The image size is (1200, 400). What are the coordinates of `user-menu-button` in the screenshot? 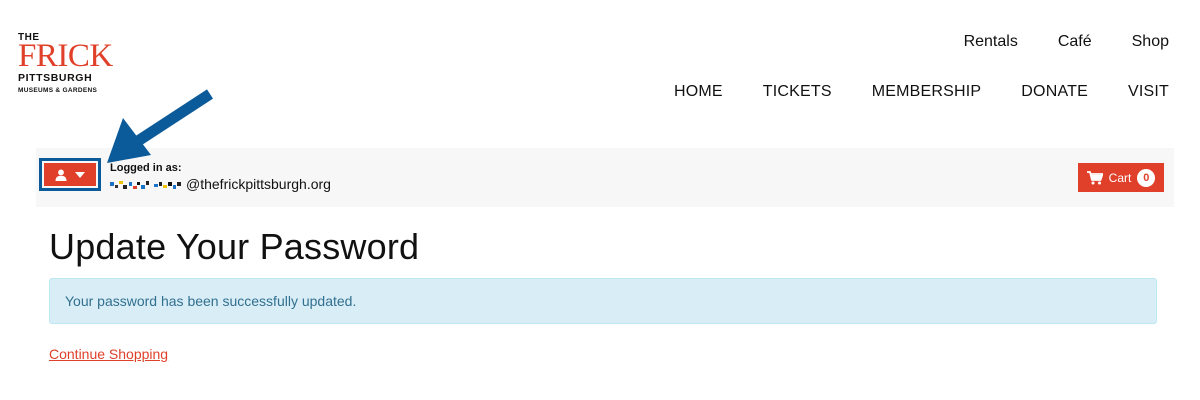 It's located at (70, 174).